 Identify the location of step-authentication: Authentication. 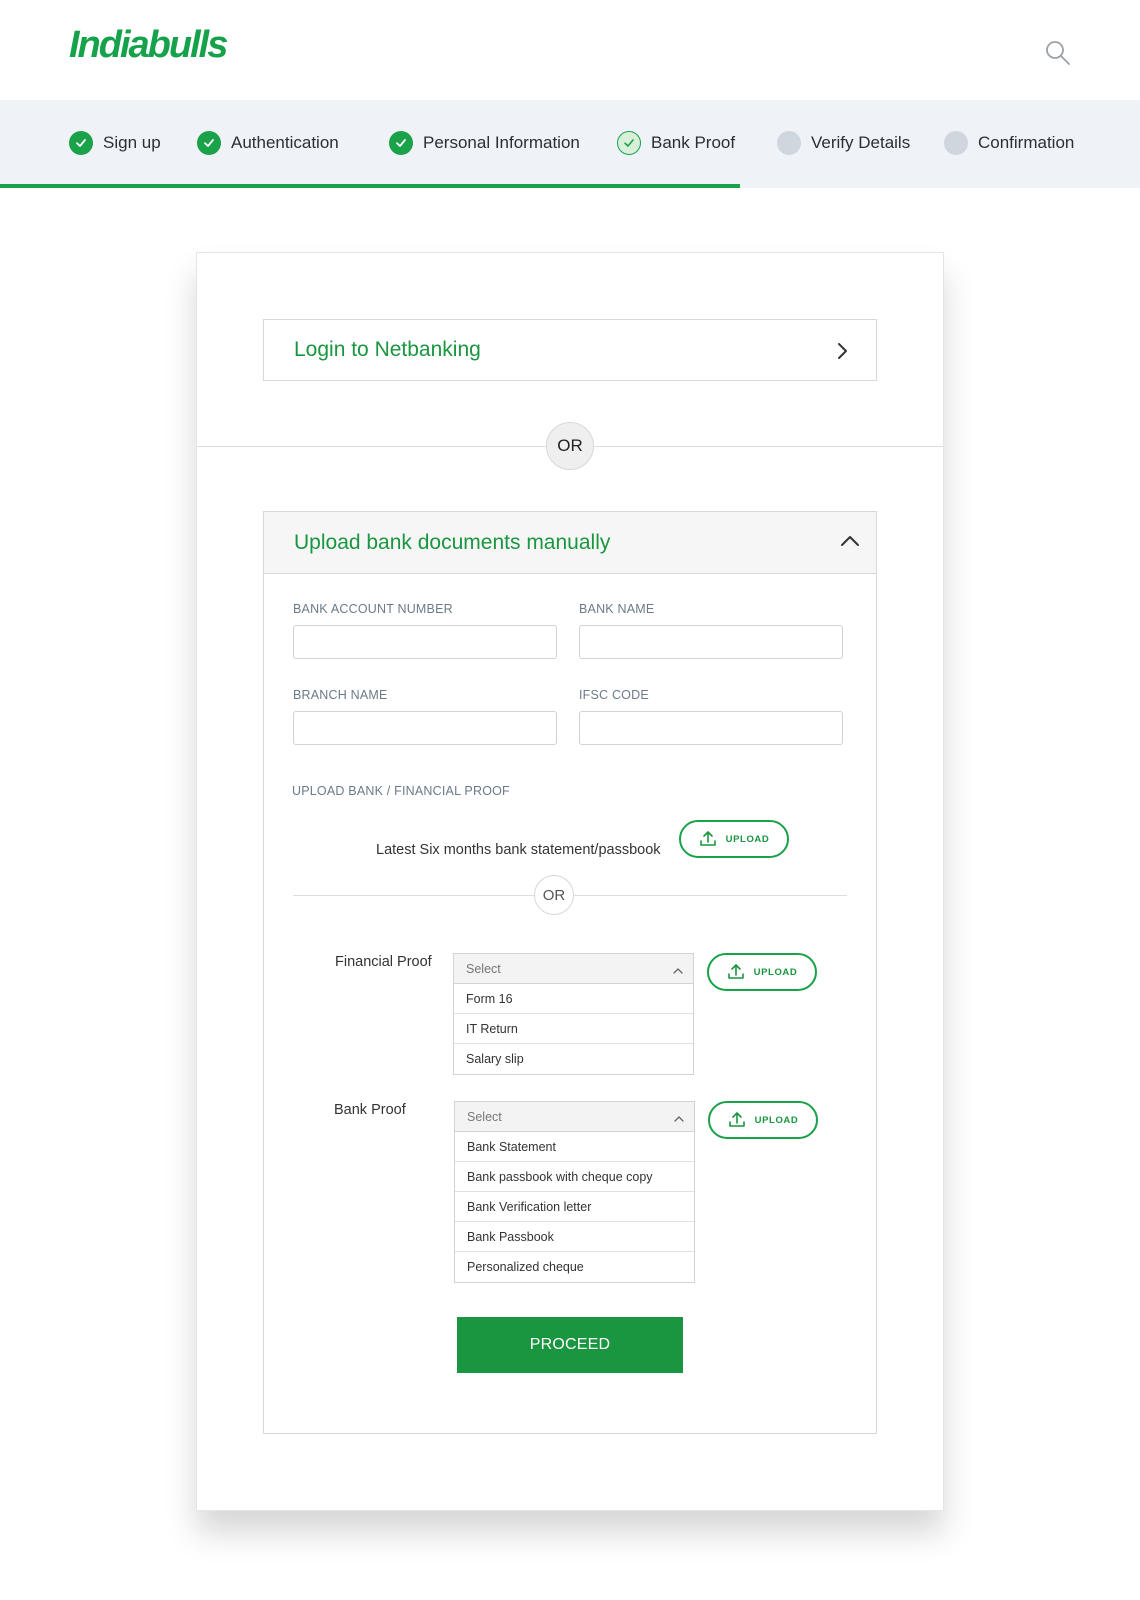
(268, 143).